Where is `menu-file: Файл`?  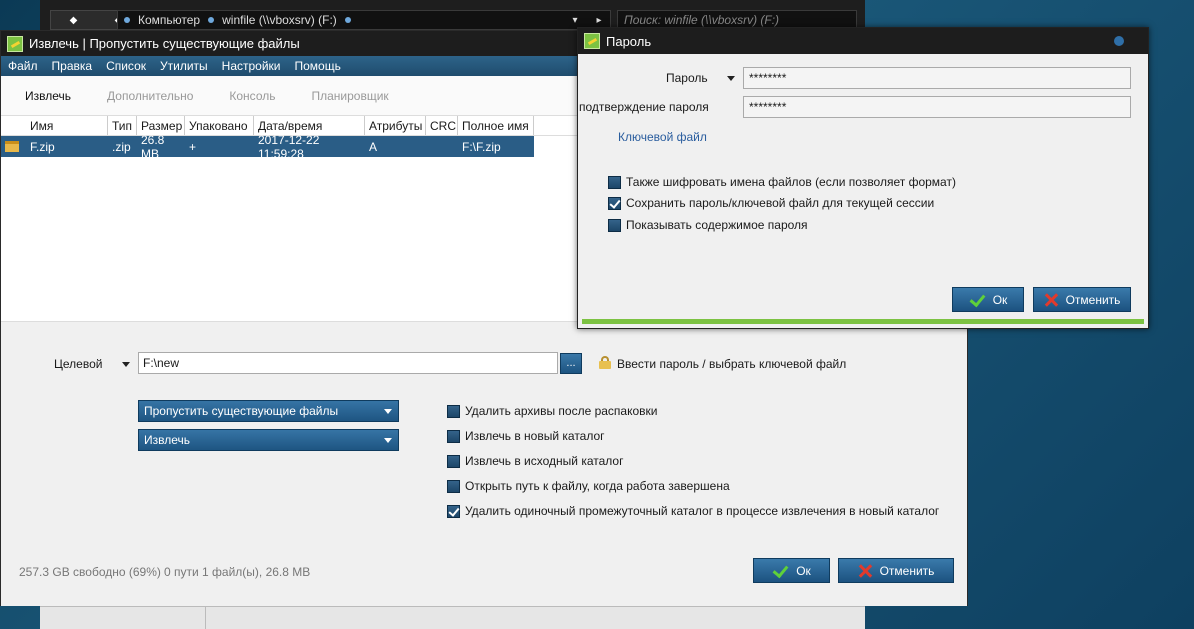 menu-file: Файл is located at coordinates (23, 66).